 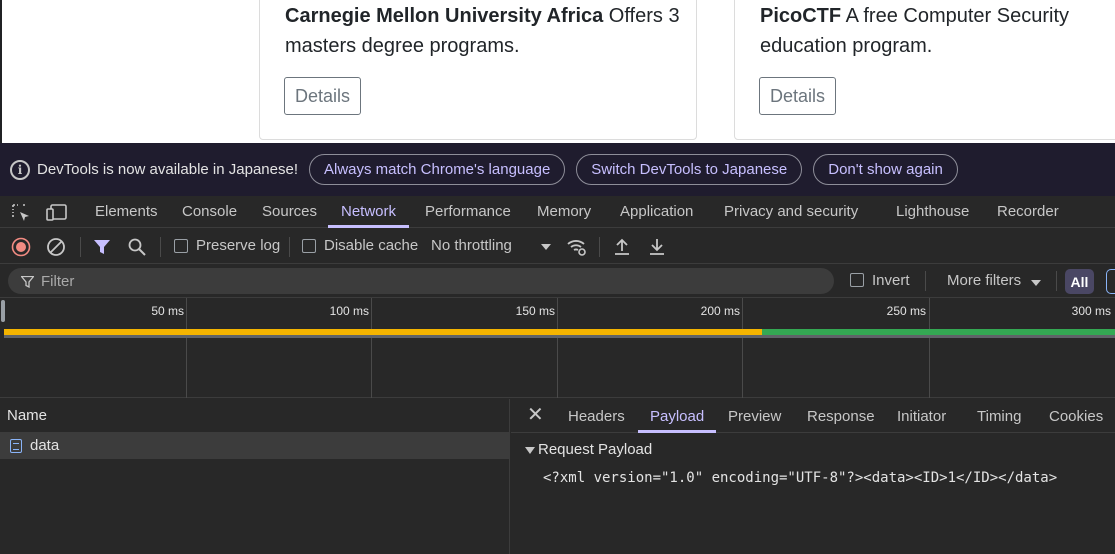 What do you see at coordinates (468, 212) in the screenshot?
I see `tab-performance: Performance` at bounding box center [468, 212].